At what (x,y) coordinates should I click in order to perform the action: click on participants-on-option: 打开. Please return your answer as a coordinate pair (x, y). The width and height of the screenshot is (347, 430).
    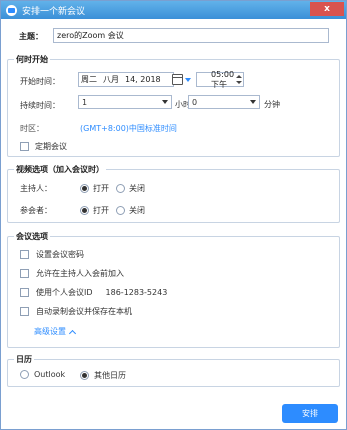
    Looking at the image, I should click on (94, 210).